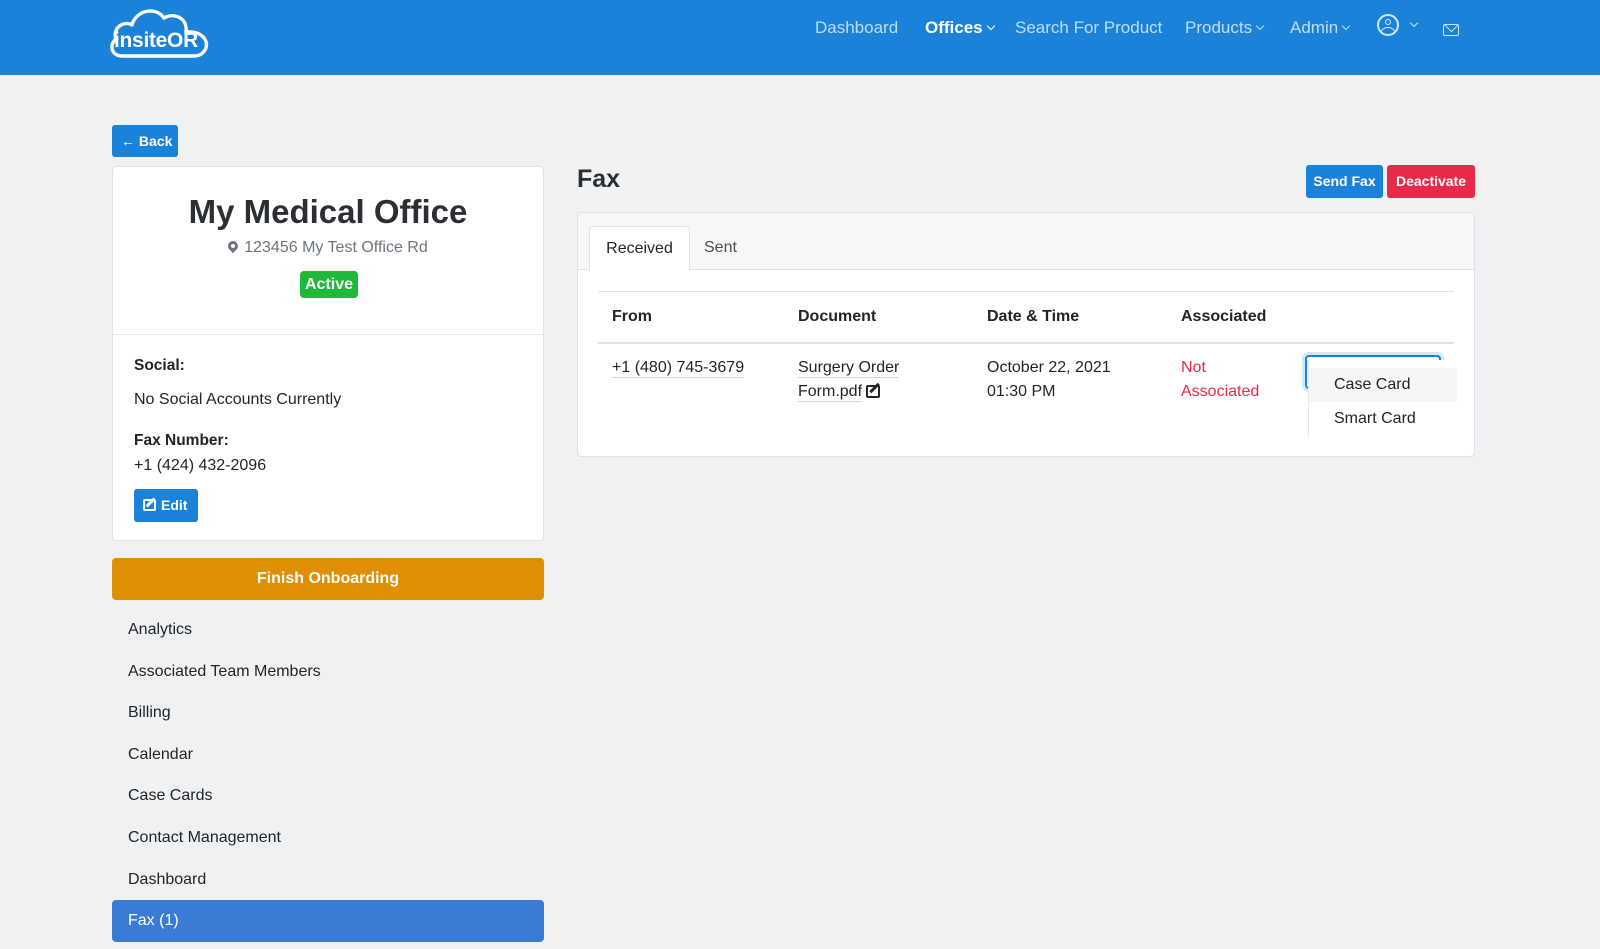 This screenshot has height=949, width=1600. What do you see at coordinates (128, 141) in the screenshot?
I see `arrow-left-icon: ←` at bounding box center [128, 141].